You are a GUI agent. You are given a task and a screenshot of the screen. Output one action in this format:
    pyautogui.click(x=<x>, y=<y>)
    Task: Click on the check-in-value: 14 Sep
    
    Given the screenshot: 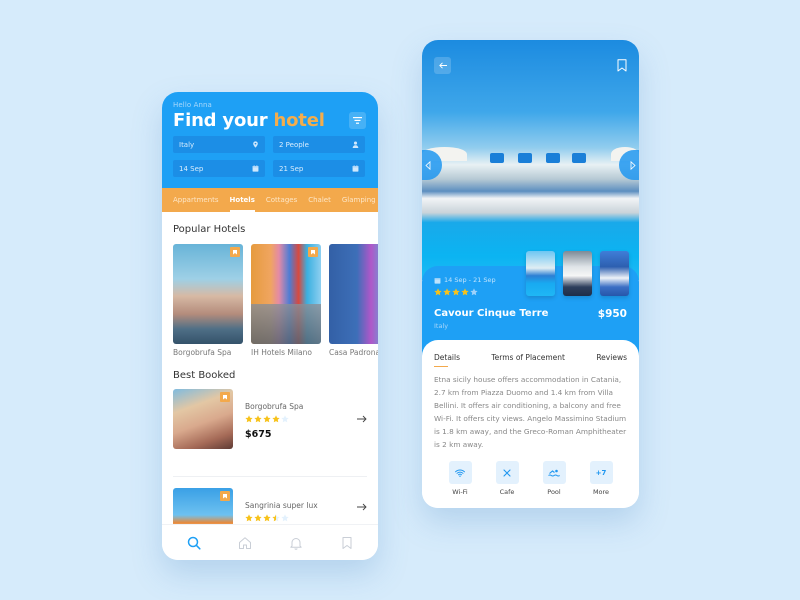 What is the action you would take?
    pyautogui.click(x=191, y=168)
    